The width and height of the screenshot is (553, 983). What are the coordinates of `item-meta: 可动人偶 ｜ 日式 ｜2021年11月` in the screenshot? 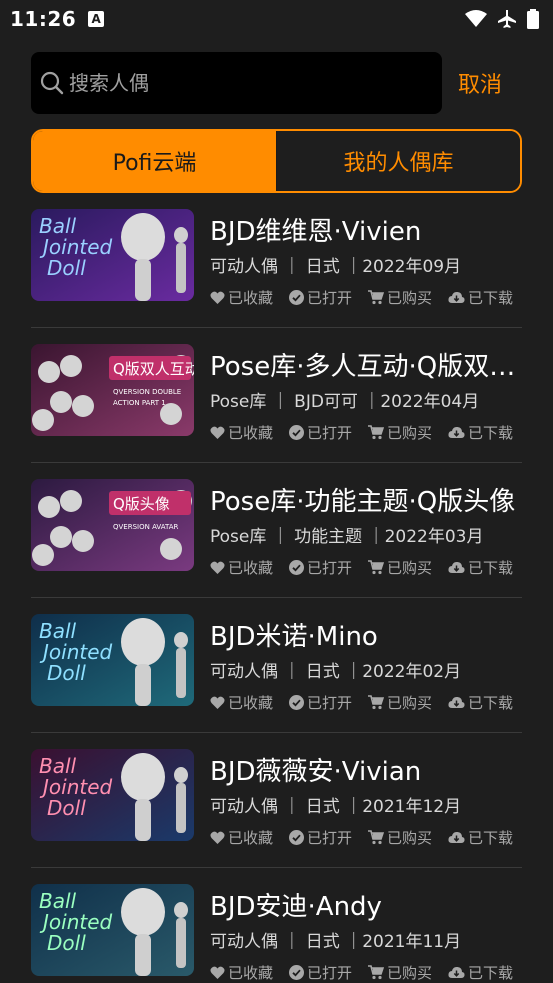 It's located at (336, 942).